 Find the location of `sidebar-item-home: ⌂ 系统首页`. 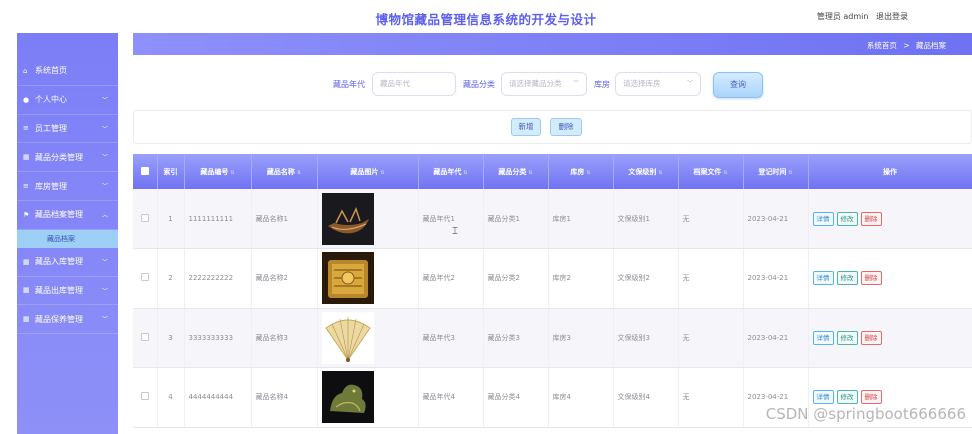

sidebar-item-home: ⌂ 系统首页 is located at coordinates (67, 71).